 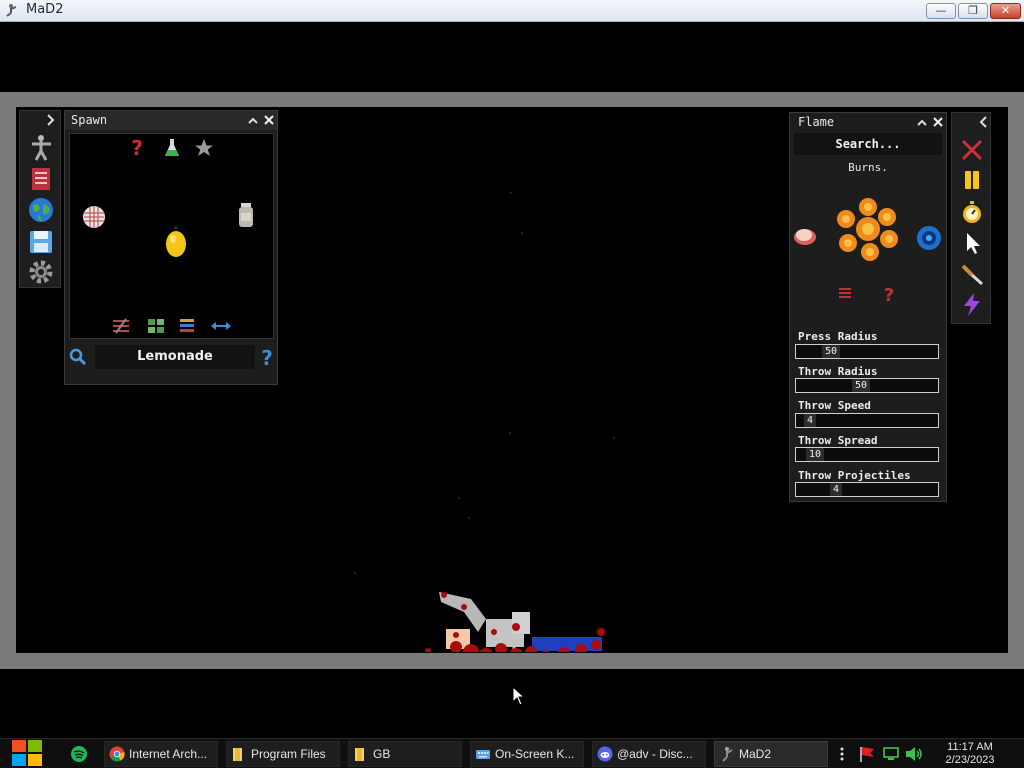 What do you see at coordinates (805, 236) in the screenshot?
I see `prev-tool-icon` at bounding box center [805, 236].